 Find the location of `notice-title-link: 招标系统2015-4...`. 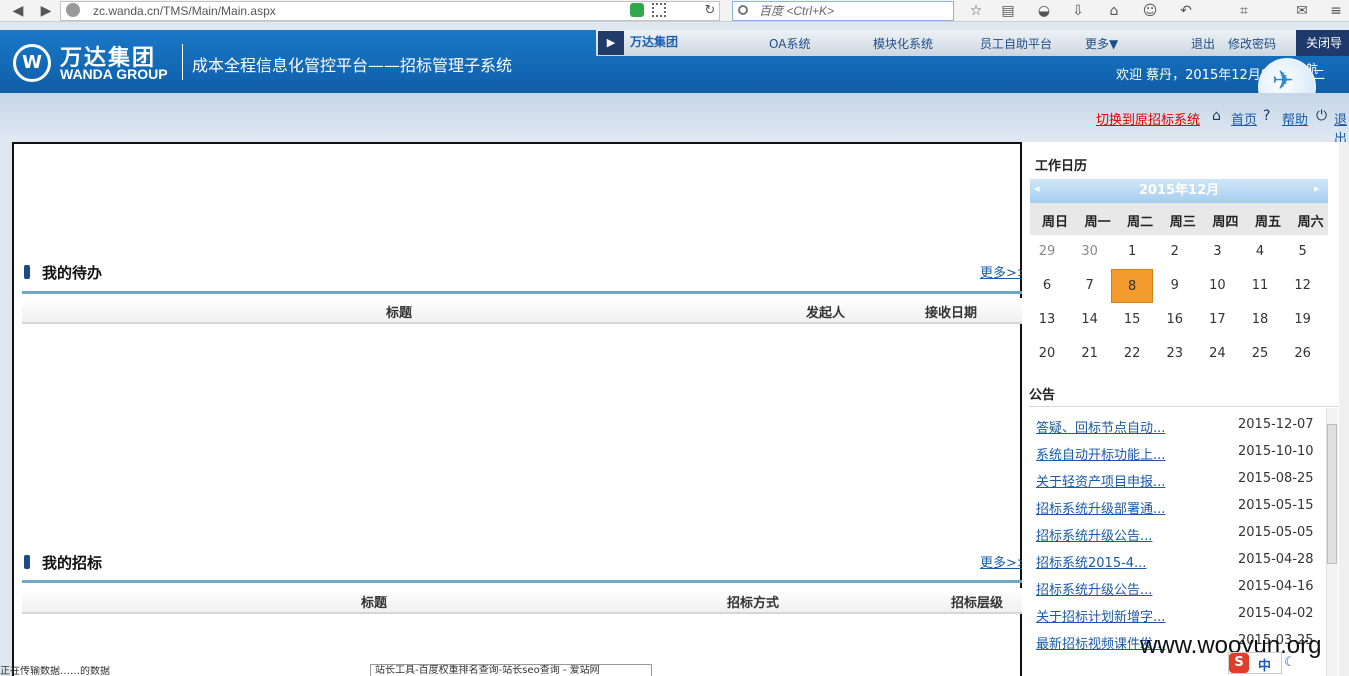

notice-title-link: 招标系统2015-4... is located at coordinates (1091, 561).